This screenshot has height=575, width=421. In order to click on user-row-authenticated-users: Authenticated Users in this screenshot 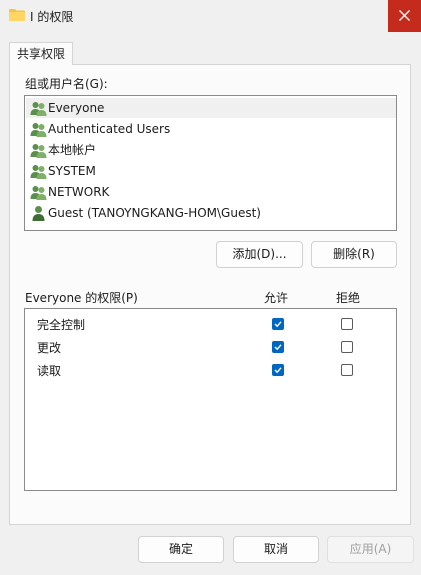, I will do `click(211, 129)`.